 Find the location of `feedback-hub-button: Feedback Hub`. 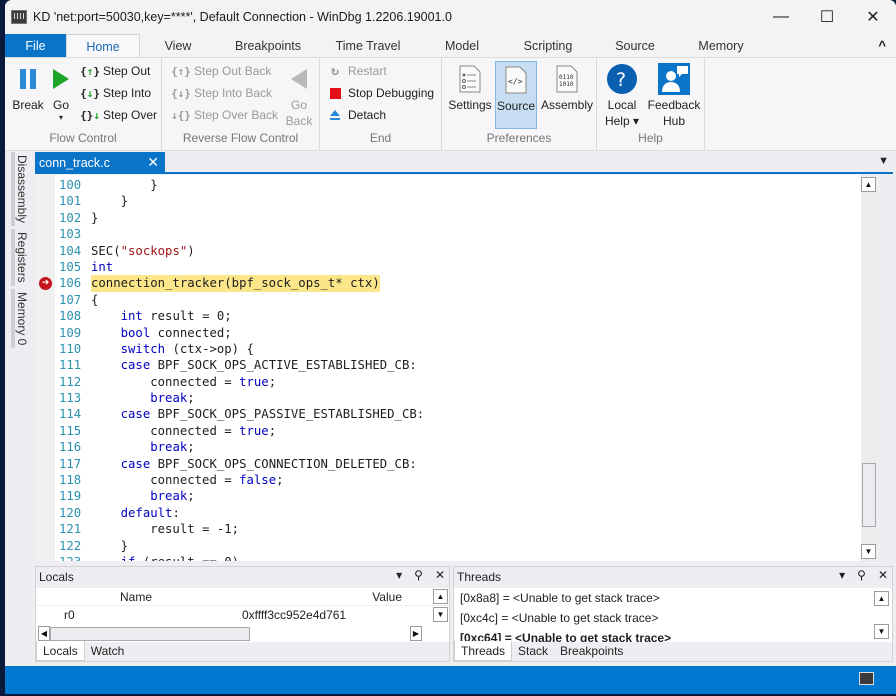

feedback-hub-button: Feedback Hub is located at coordinates (674, 95).